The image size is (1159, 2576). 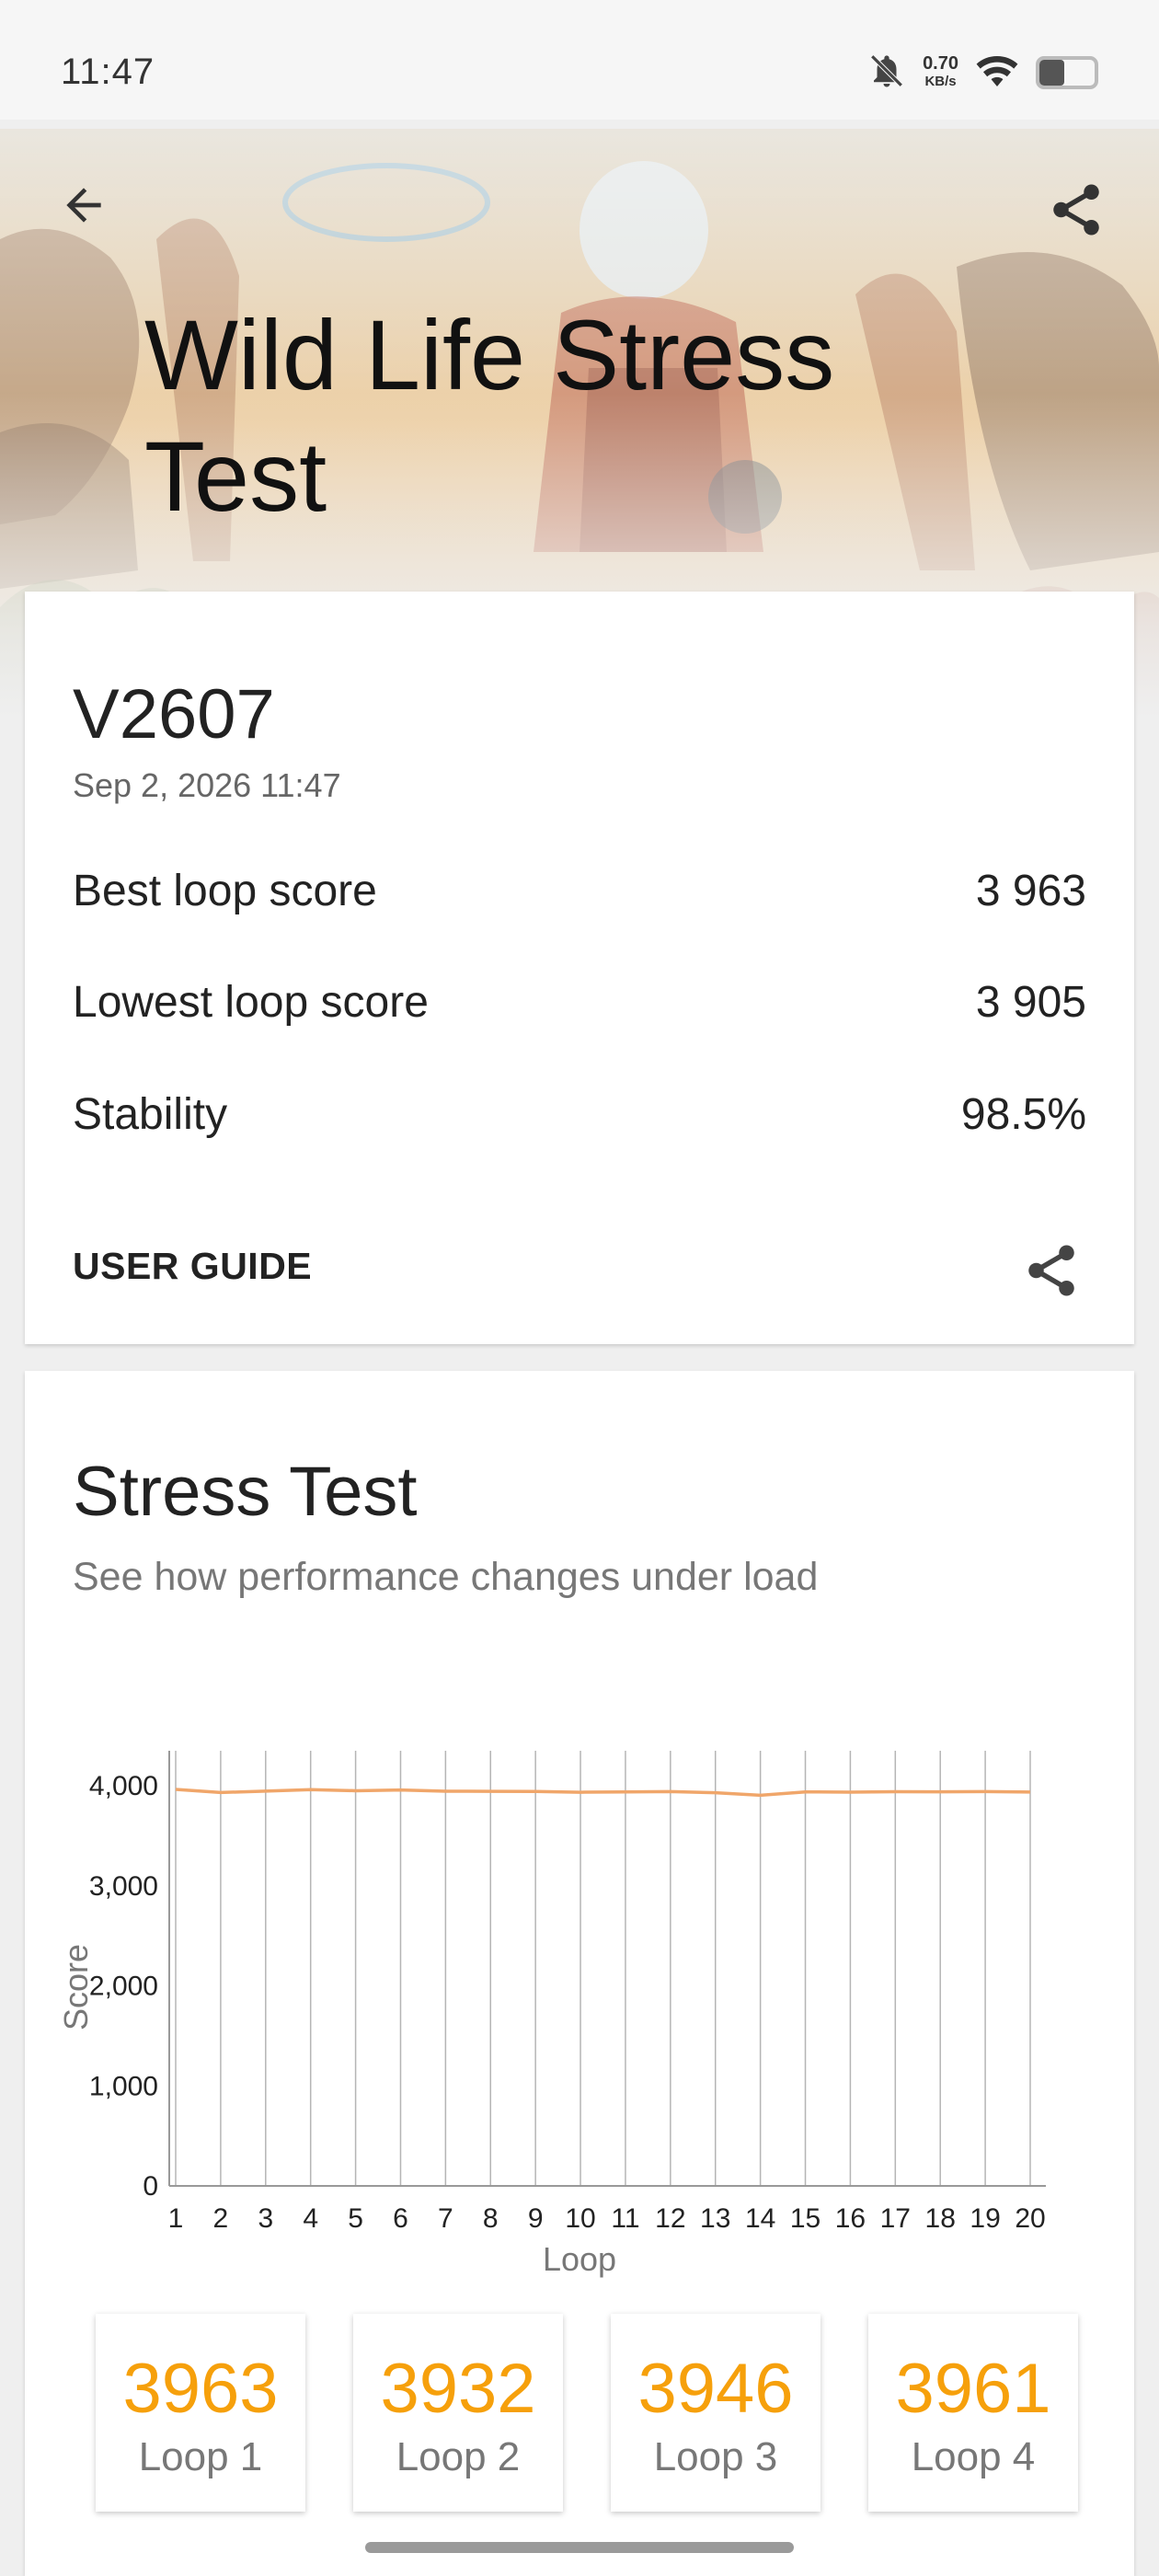 I want to click on loop-label: Loop 1, so click(x=200, y=2456).